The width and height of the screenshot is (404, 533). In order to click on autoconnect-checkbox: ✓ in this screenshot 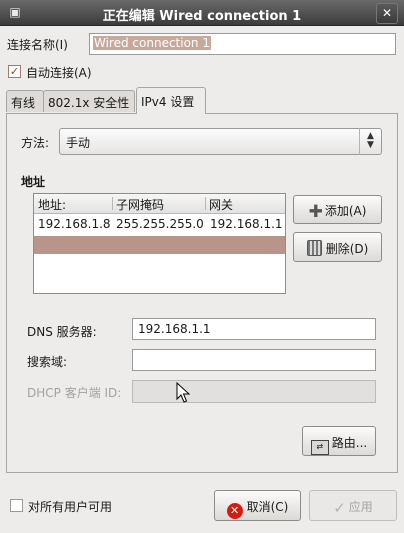, I will do `click(14, 71)`.